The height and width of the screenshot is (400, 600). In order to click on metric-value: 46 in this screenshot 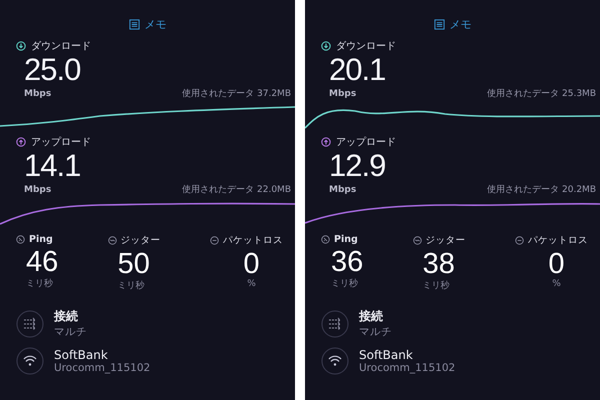, I will do `click(41, 262)`.